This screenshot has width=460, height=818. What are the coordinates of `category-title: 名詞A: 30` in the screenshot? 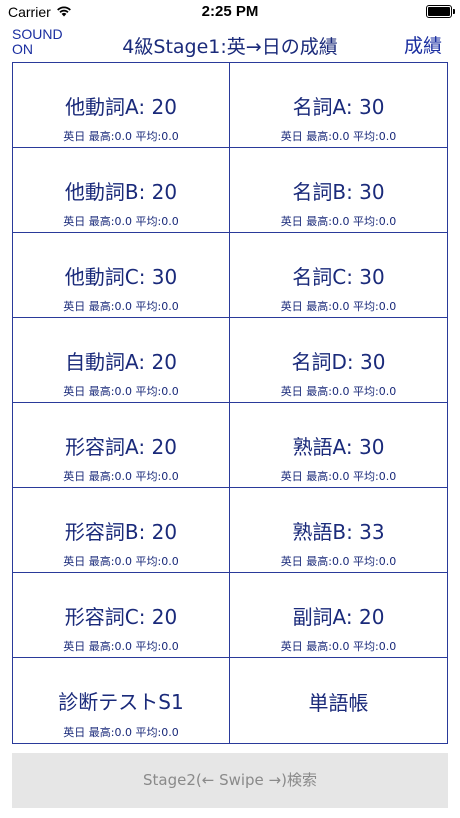 It's located at (338, 107).